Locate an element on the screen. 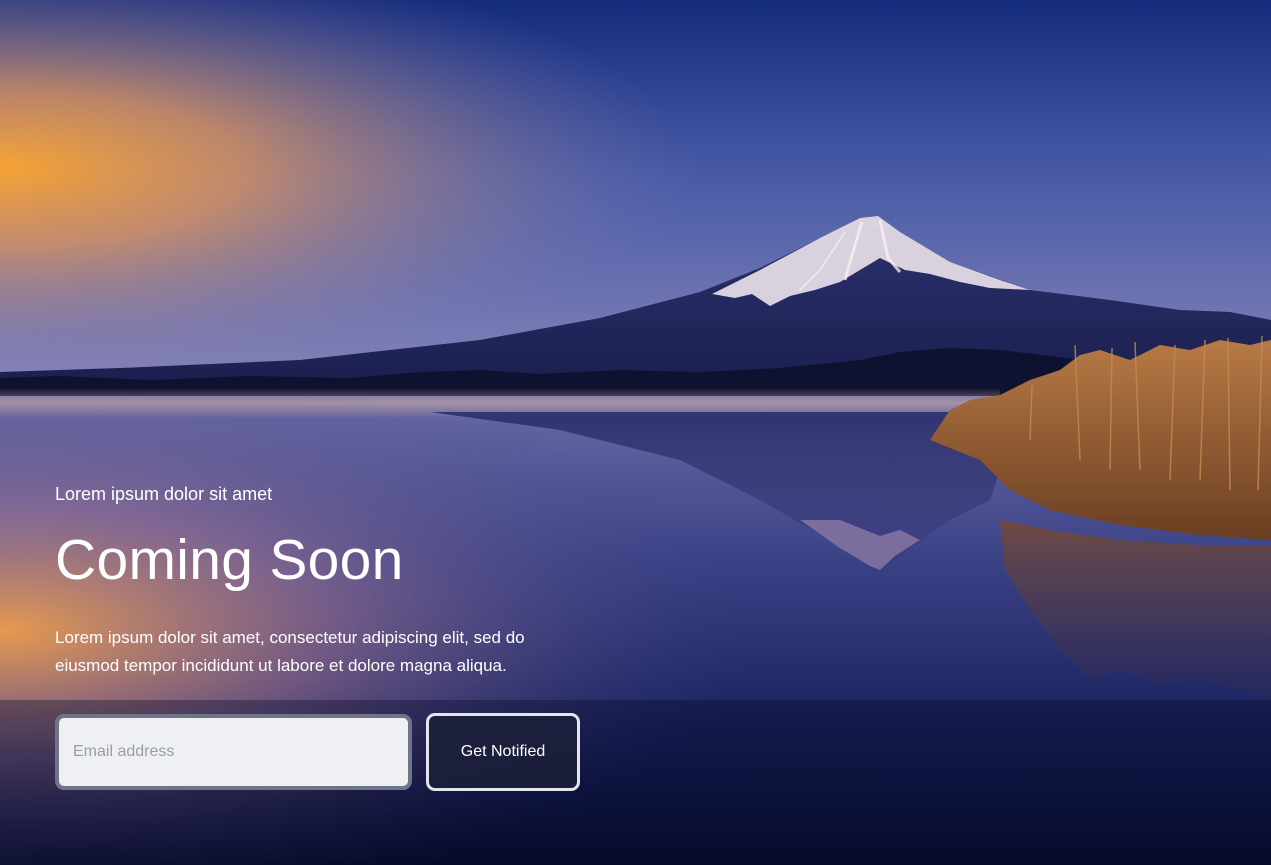  get-notified-button: Get Notified is located at coordinates (503, 752).